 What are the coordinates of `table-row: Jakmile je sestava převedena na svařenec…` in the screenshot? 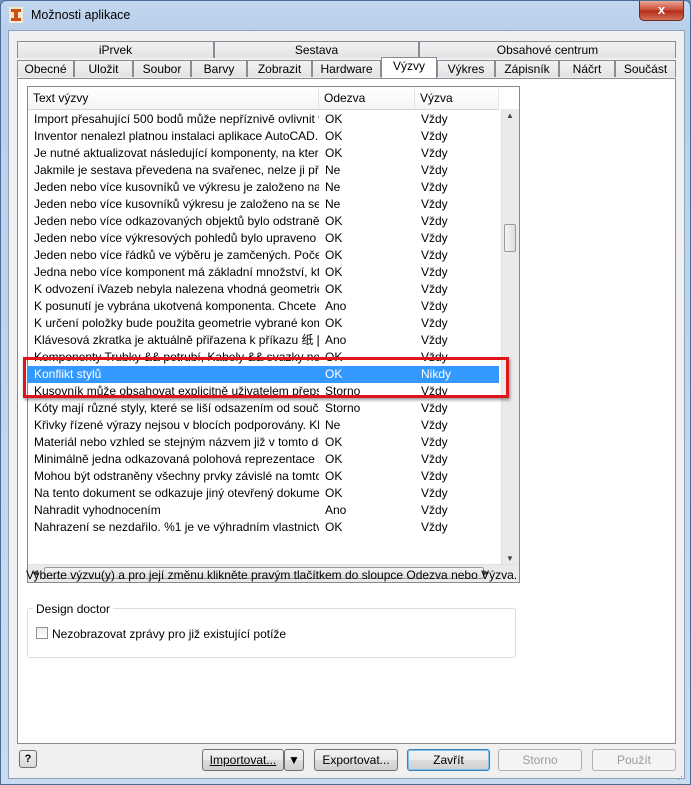 It's located at (263, 170).